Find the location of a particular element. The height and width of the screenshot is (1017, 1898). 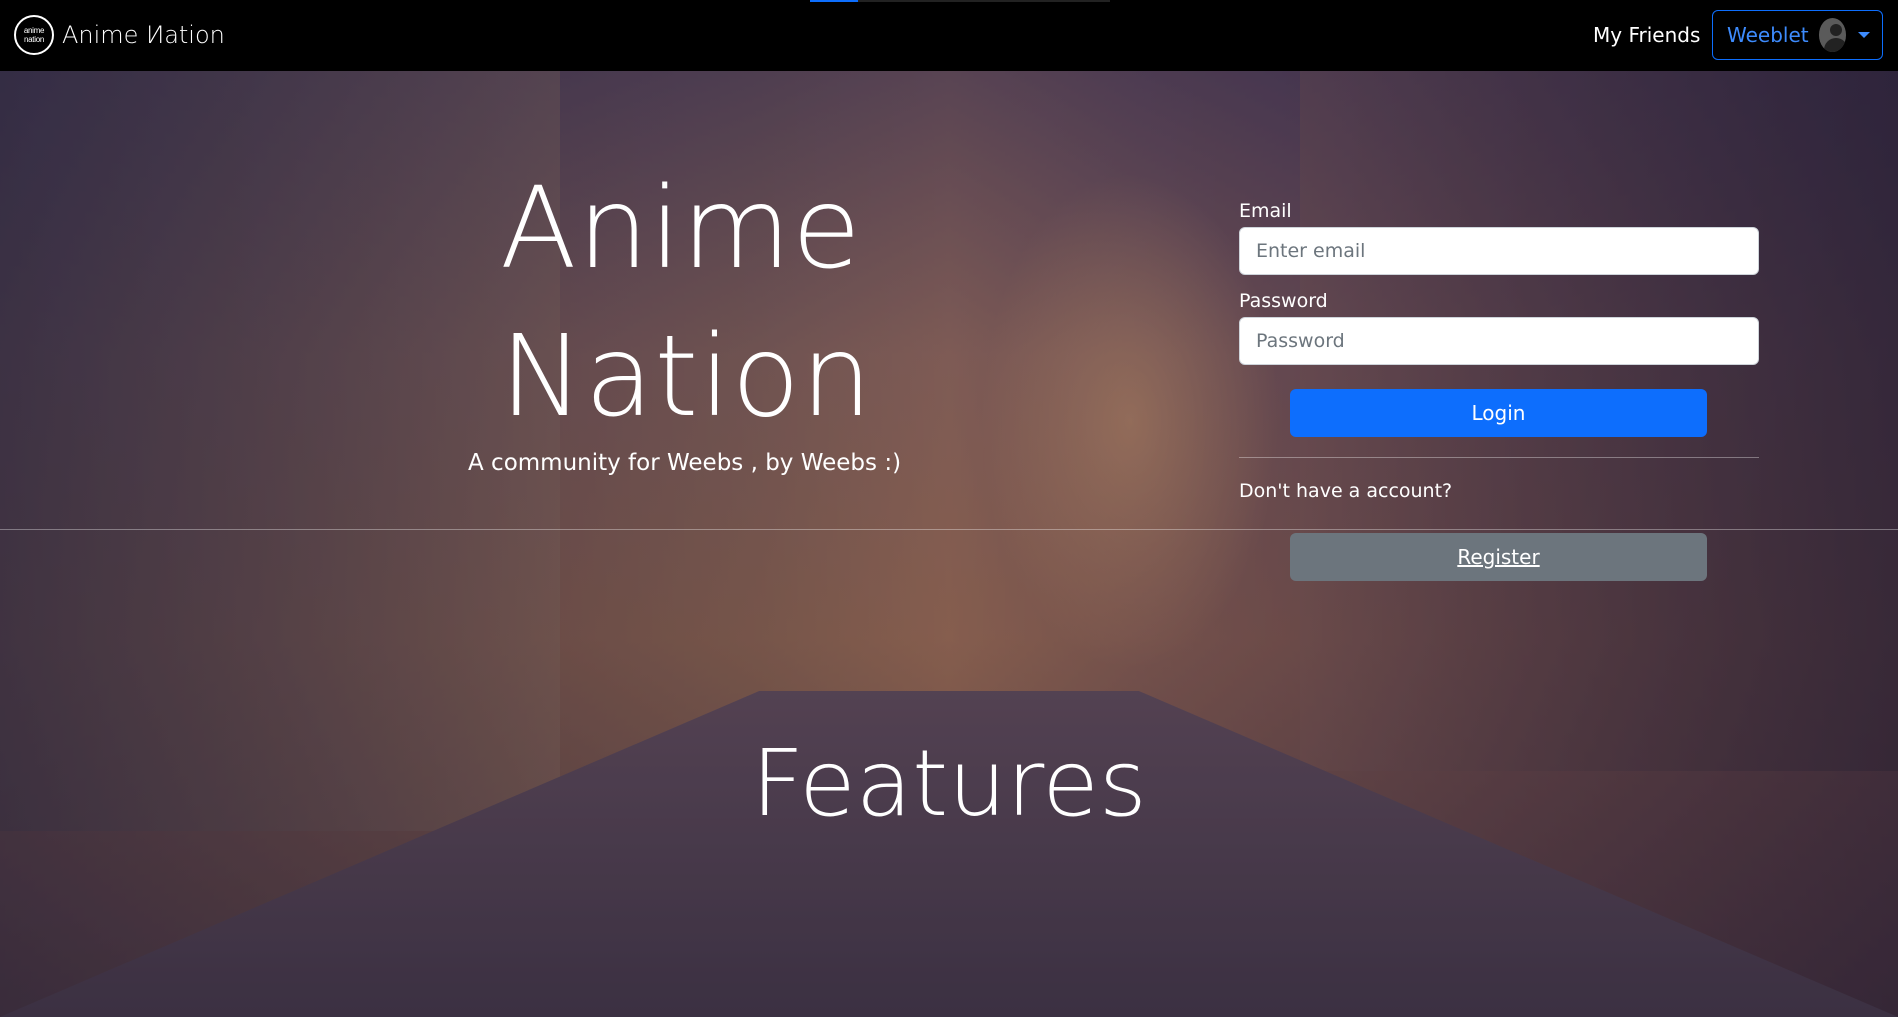

hero-subtitle: A community for Weebs , by Weebs :) is located at coordinates (685, 463).